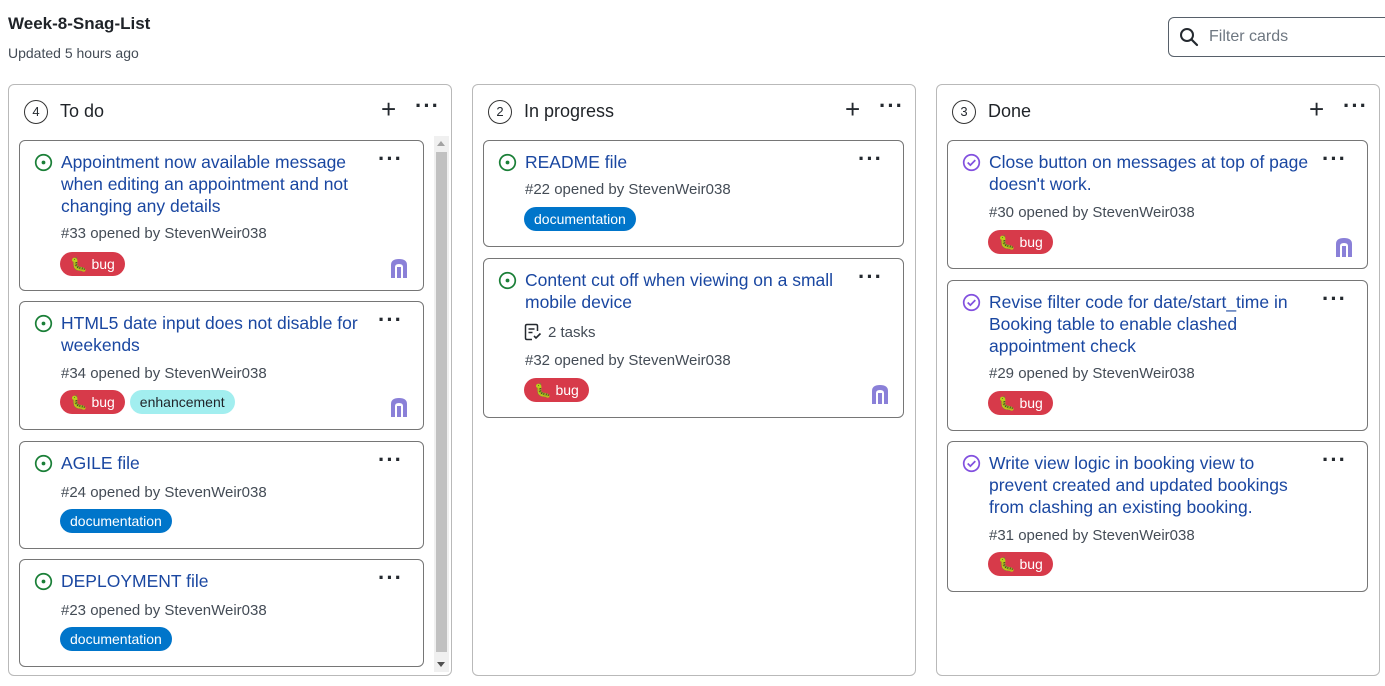 The image size is (1385, 686). What do you see at coordinates (441, 143) in the screenshot?
I see `scroll-up-arrow-icon` at bounding box center [441, 143].